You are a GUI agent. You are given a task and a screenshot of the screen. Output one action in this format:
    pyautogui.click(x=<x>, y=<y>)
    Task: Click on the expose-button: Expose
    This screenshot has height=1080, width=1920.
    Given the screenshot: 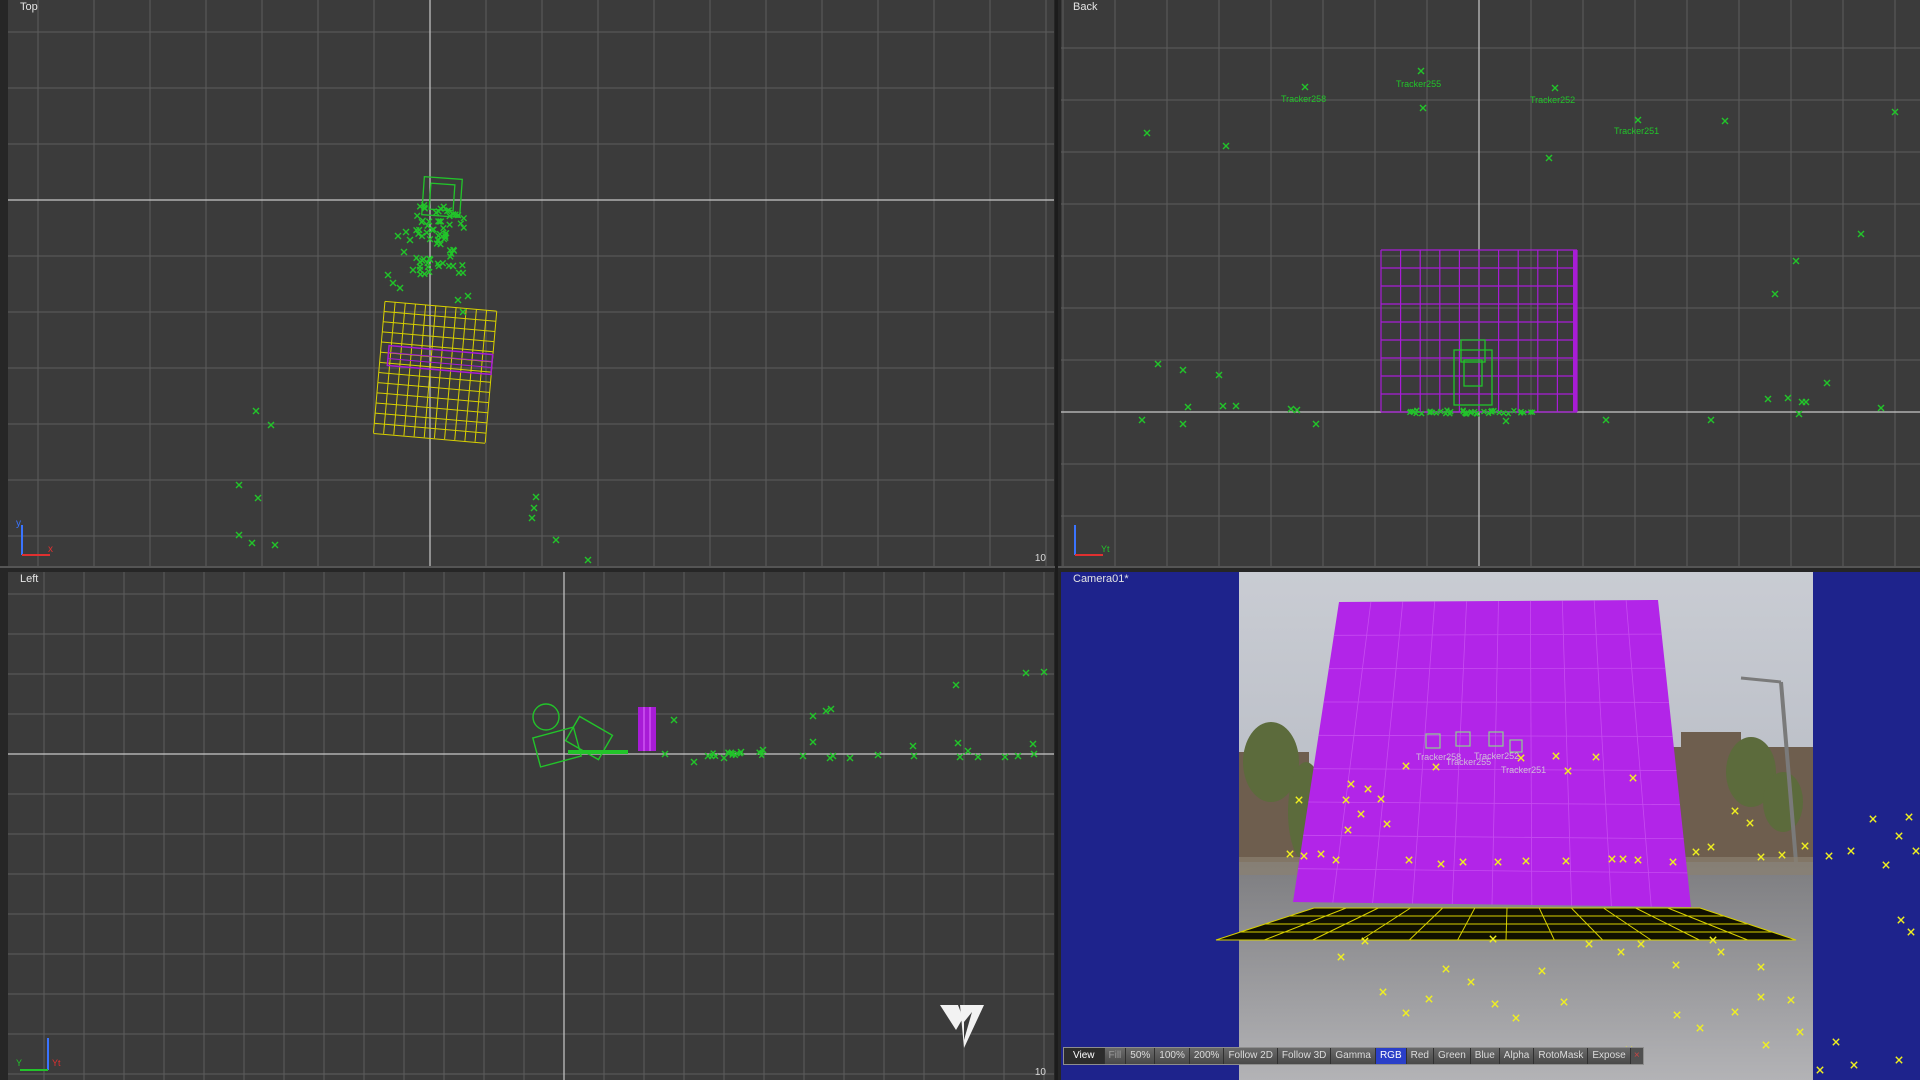 What is the action you would take?
    pyautogui.click(x=1609, y=1056)
    